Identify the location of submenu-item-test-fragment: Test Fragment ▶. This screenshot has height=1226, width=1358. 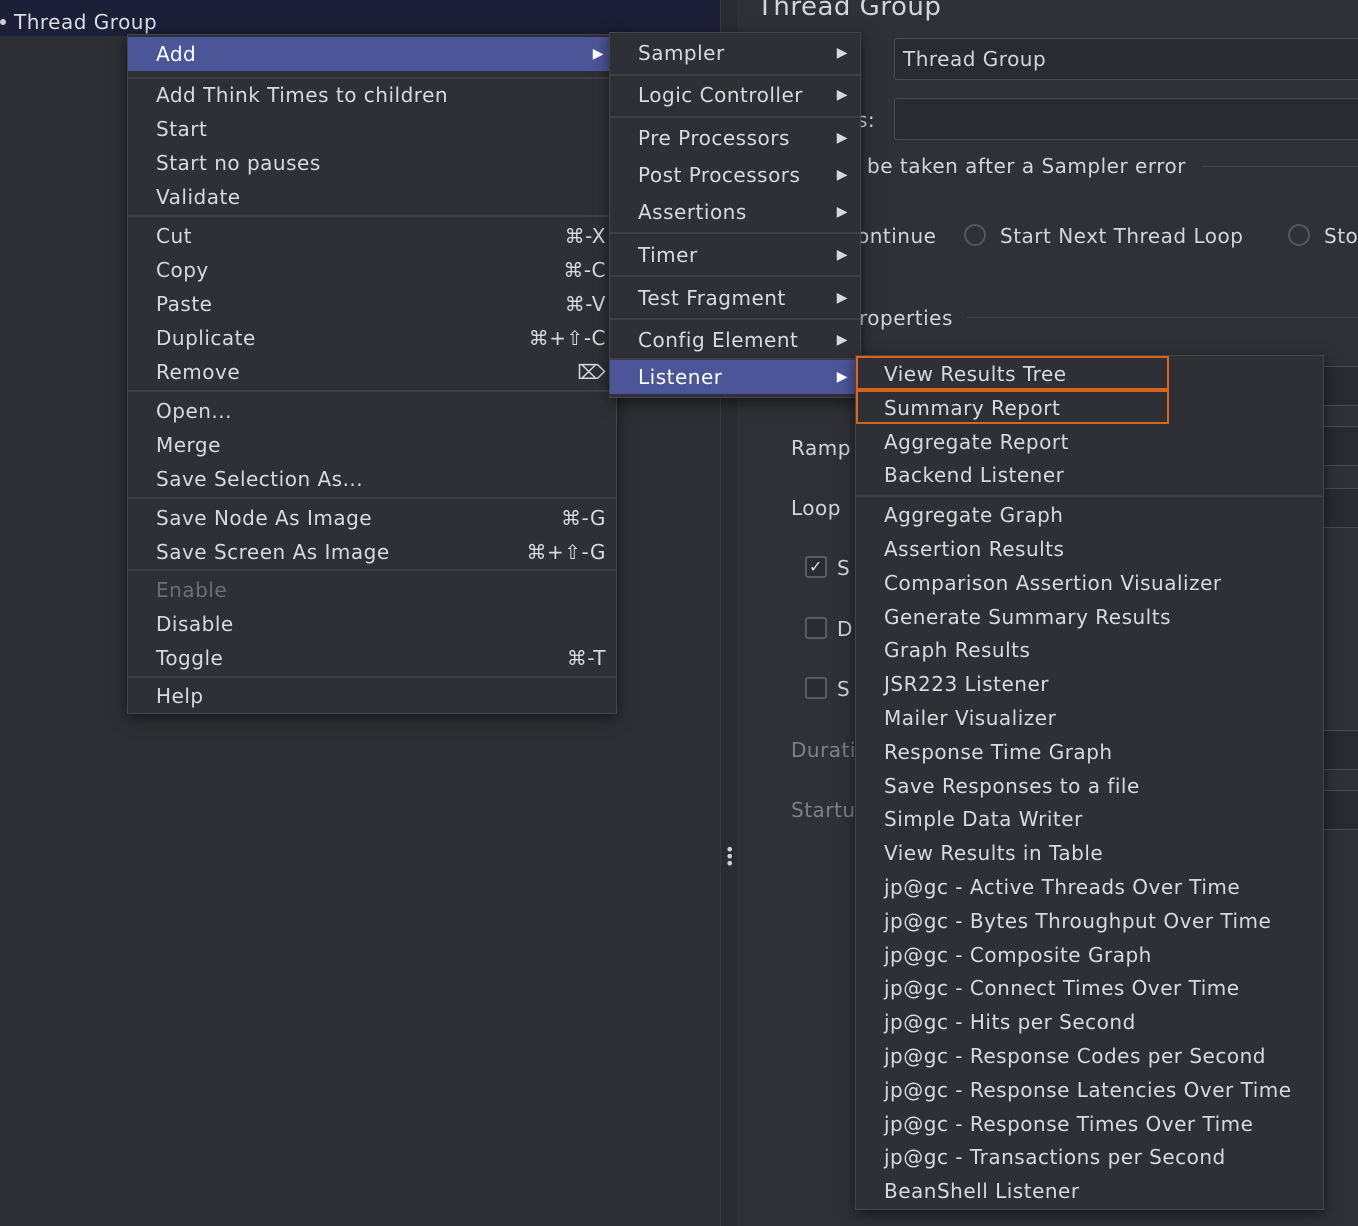
(735, 298).